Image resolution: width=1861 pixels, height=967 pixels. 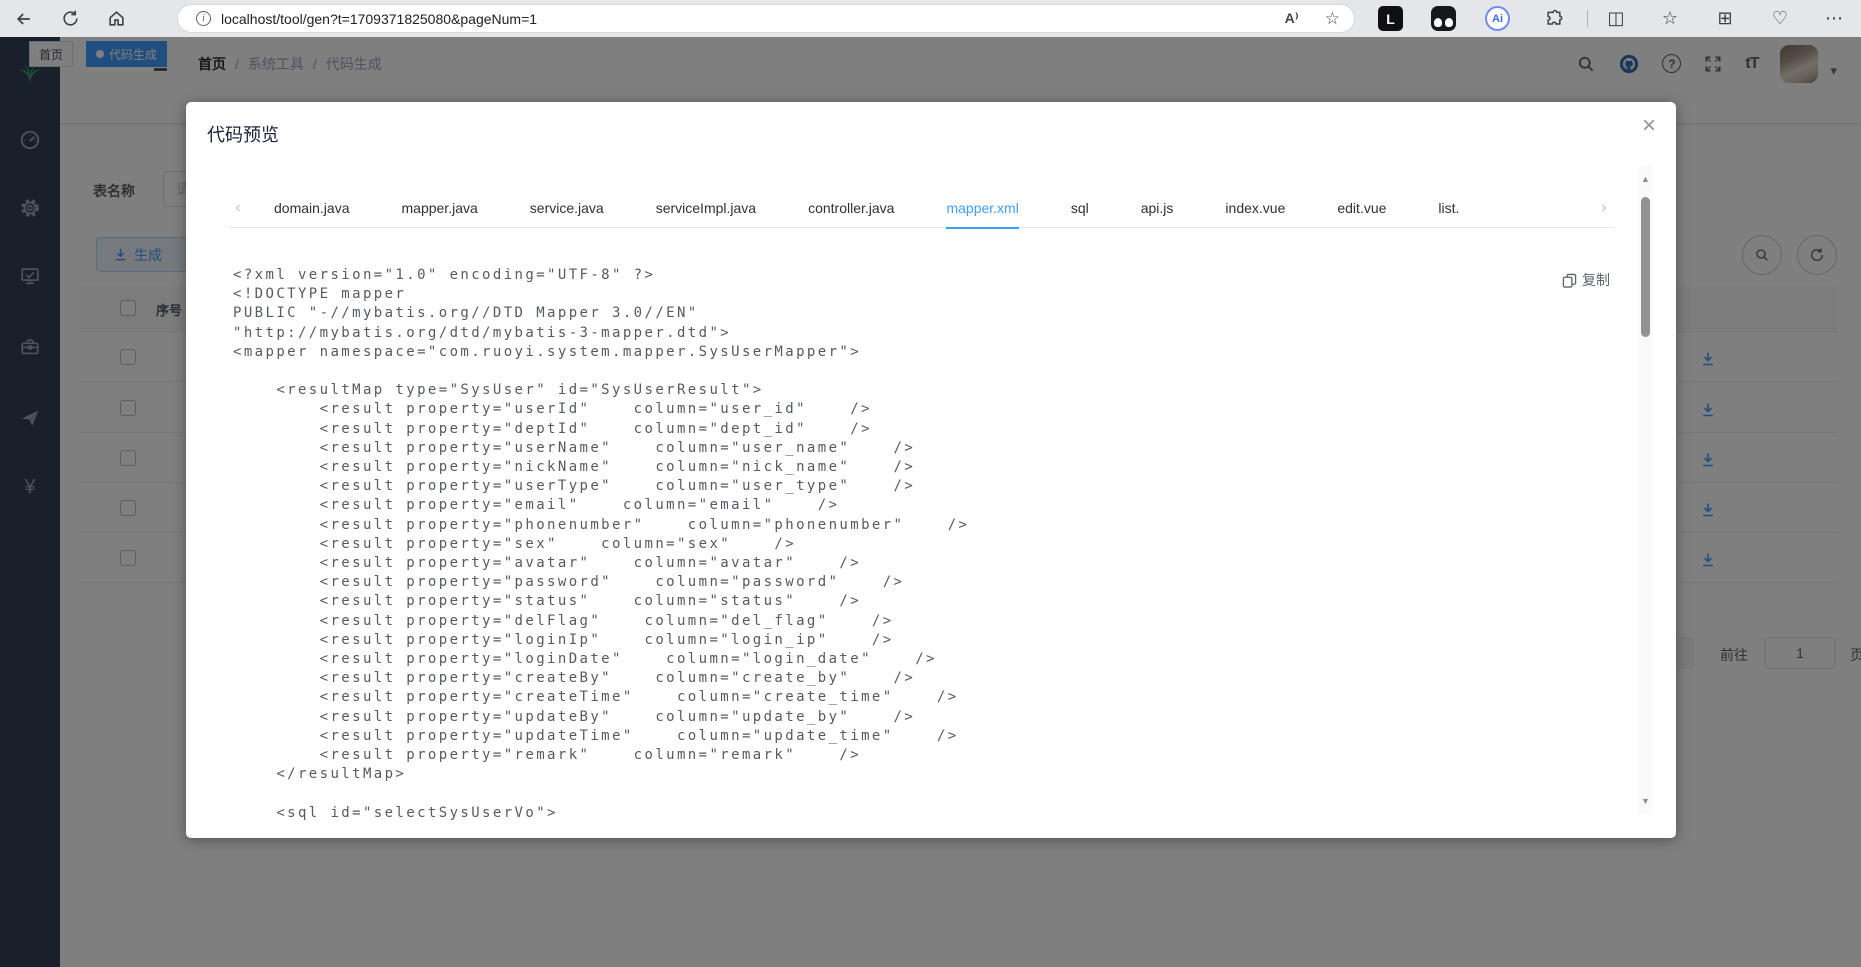 I want to click on tab-sql: sql, so click(x=1080, y=208).